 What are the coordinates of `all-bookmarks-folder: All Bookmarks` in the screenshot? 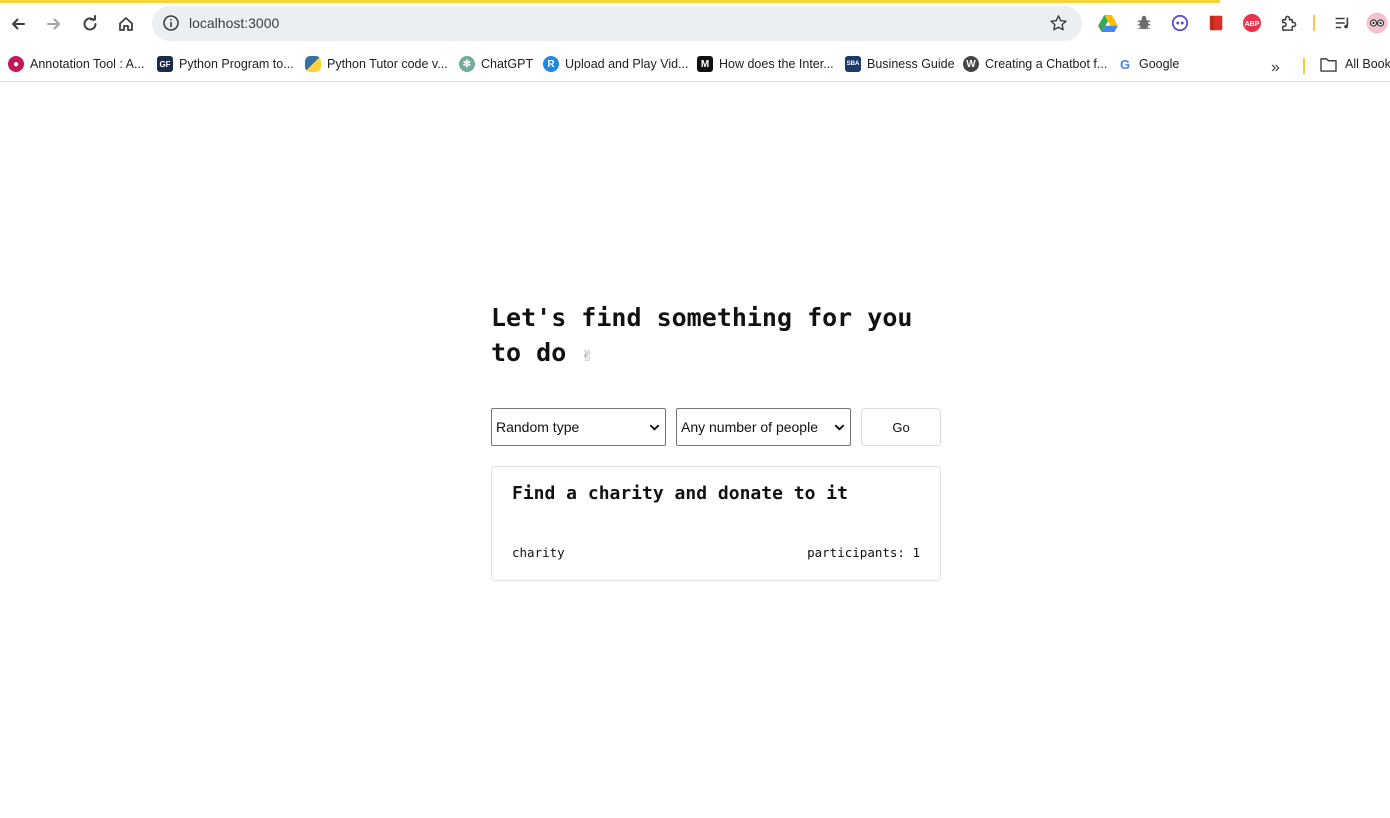 It's located at (1355, 64).